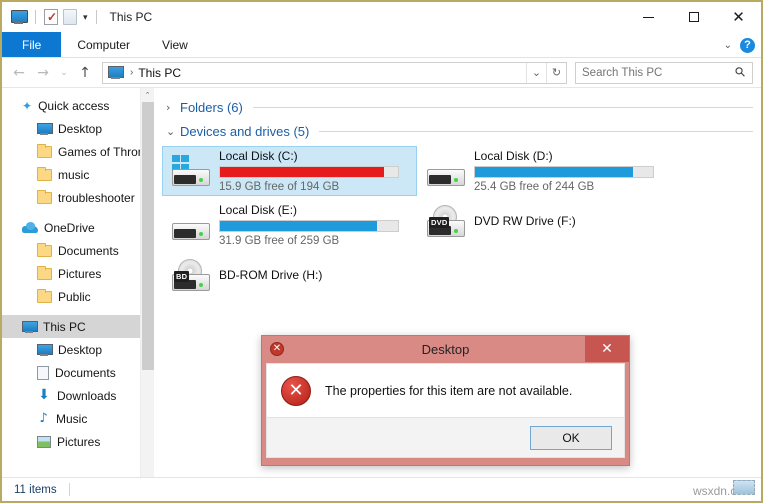 This screenshot has height=503, width=763. I want to click on drive-tile-c: Local Disk (C:) 15.9 GB free of 194 GB, so click(289, 171).